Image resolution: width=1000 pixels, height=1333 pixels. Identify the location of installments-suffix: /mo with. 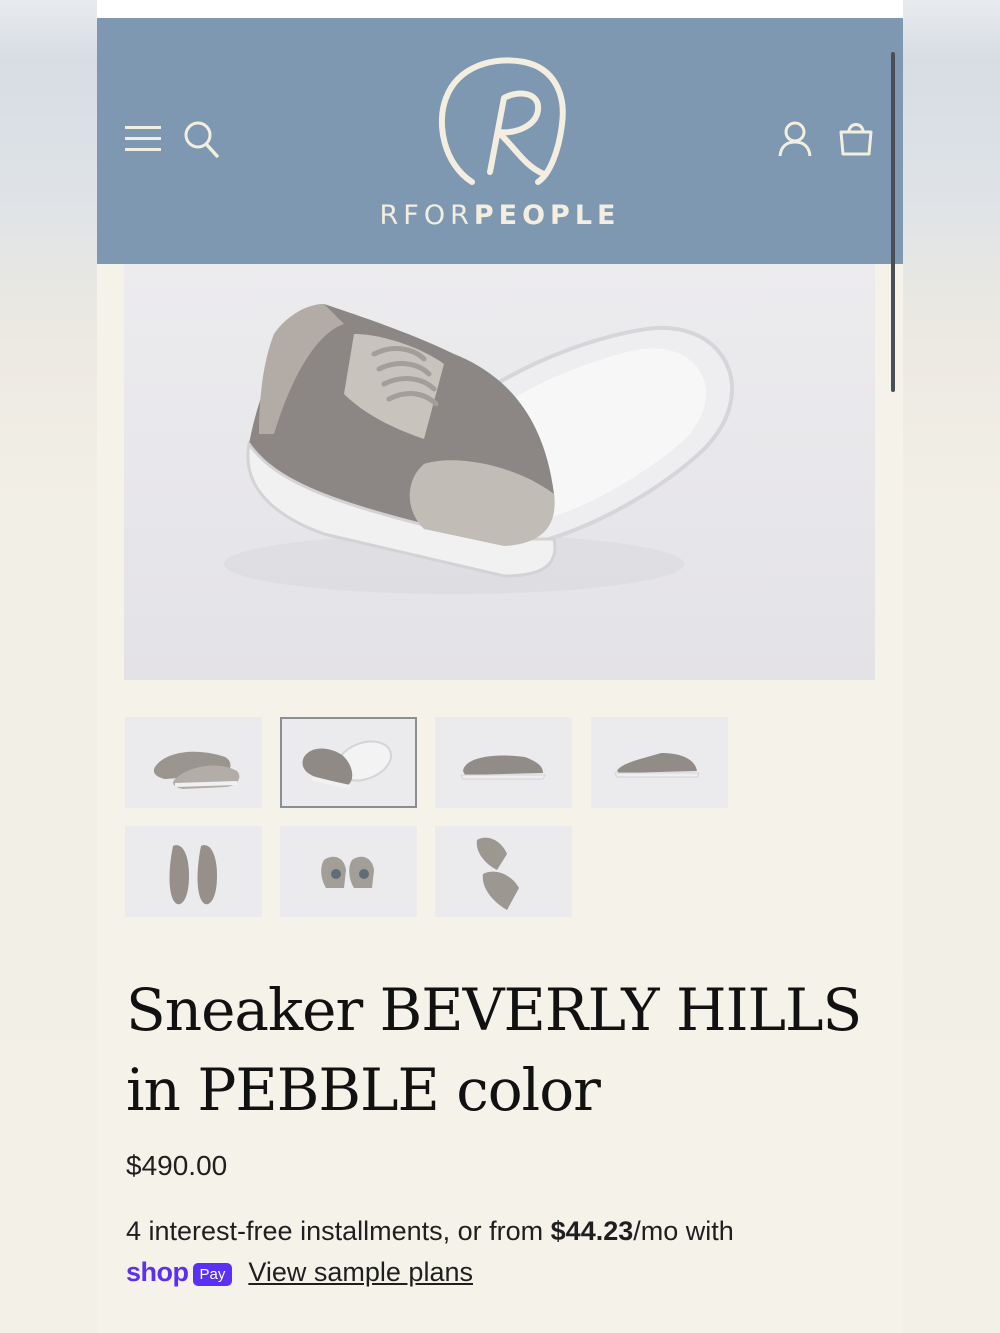
(683, 1231).